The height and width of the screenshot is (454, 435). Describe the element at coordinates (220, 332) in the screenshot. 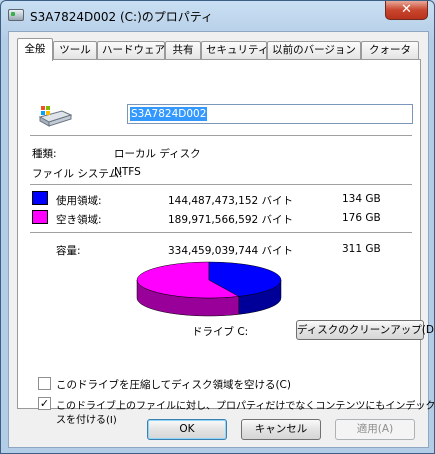

I see `drive-label: ドライブ C:` at that location.